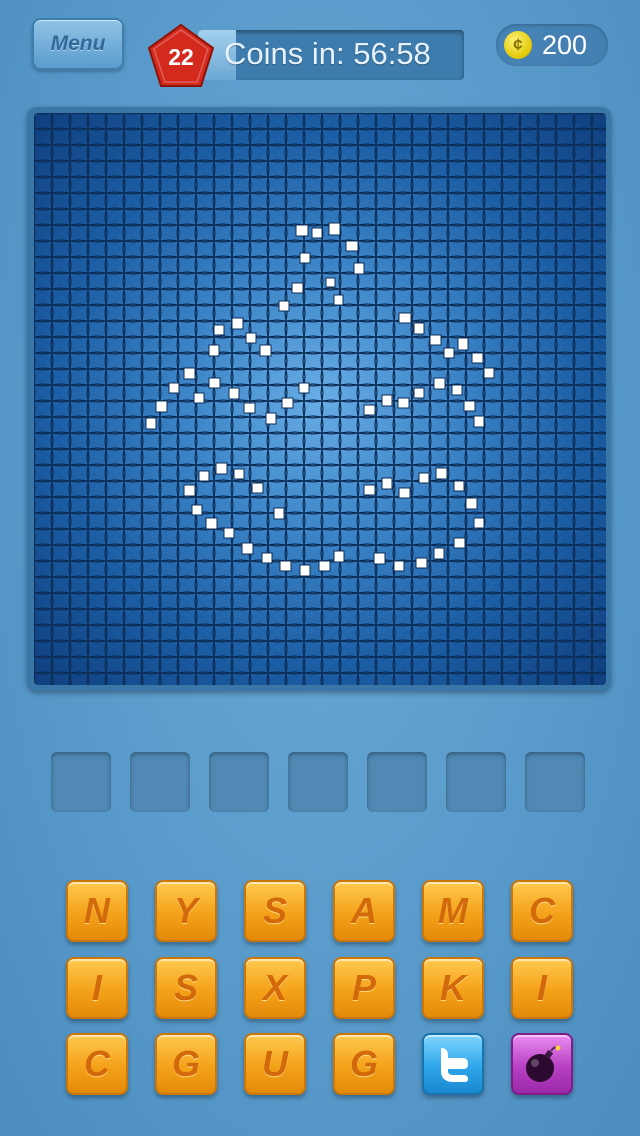 The width and height of the screenshot is (640, 1136). Describe the element at coordinates (453, 911) in the screenshot. I see `letter-tile: M` at that location.